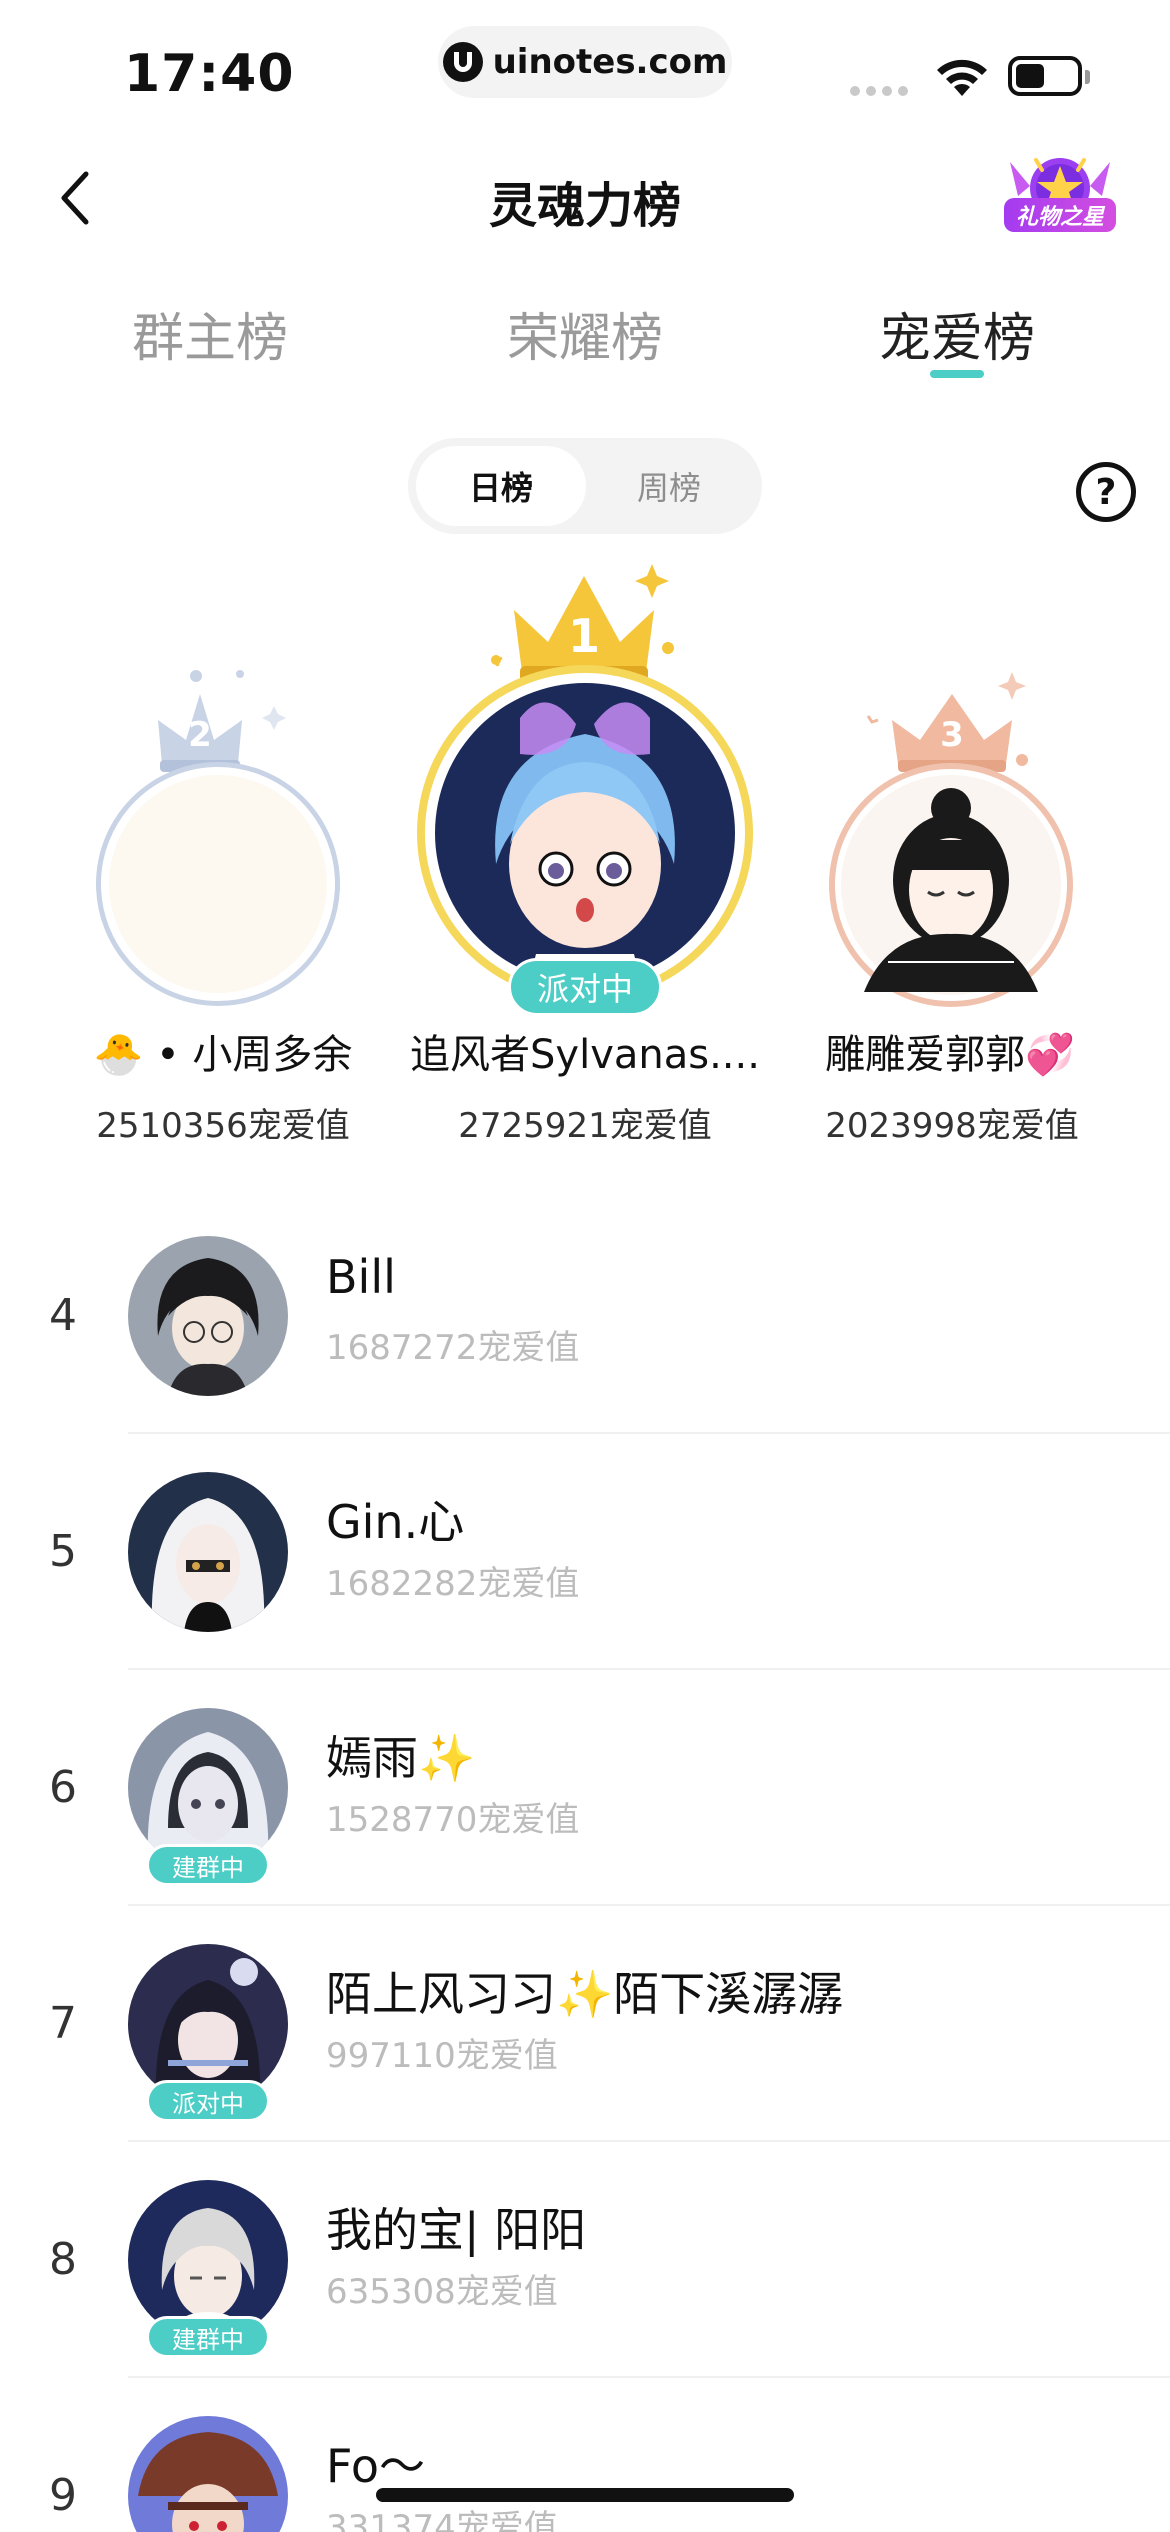 The image size is (1170, 2532). Describe the element at coordinates (950, 1055) in the screenshot. I see `podium-name-3: 雕雕爱郭郭💞` at that location.